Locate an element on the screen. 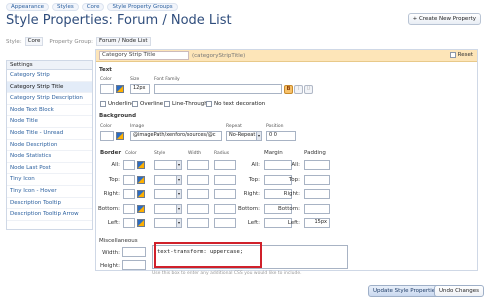 This screenshot has width=486, height=300. property-group-label: Property Group: is located at coordinates (71, 41).